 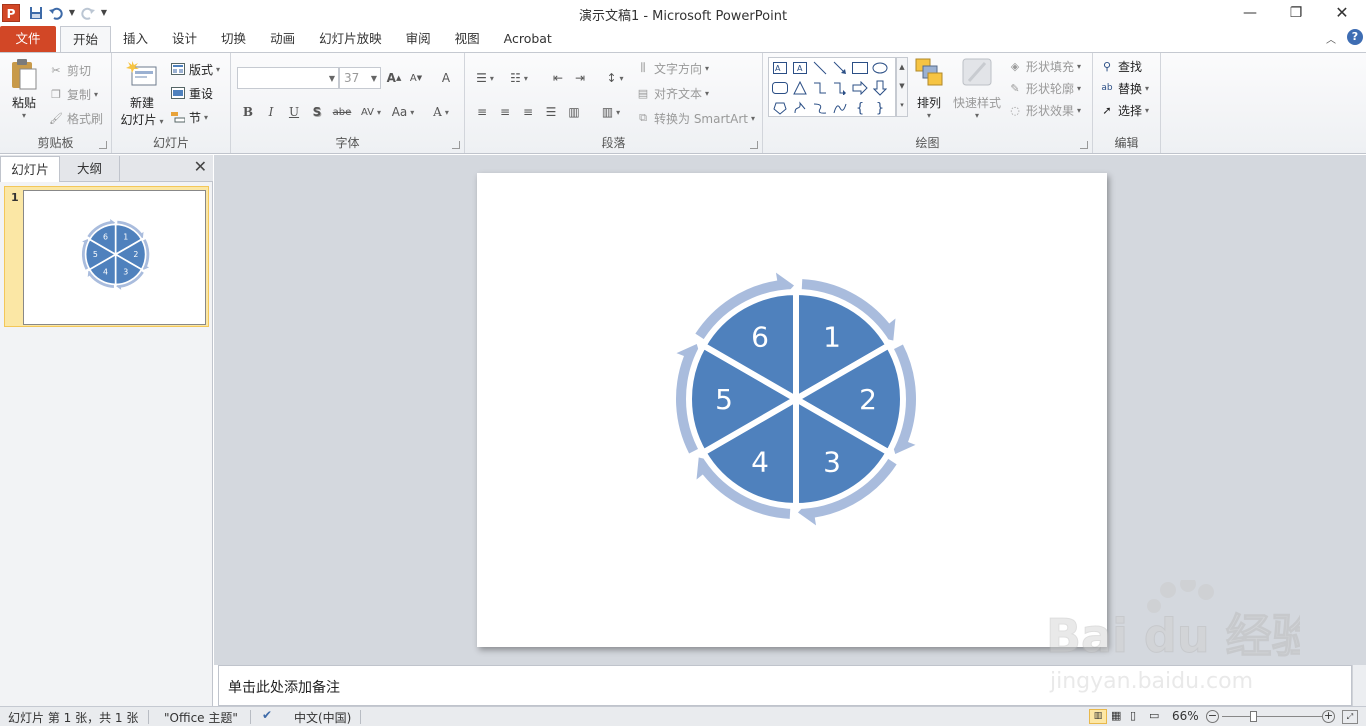 What do you see at coordinates (482, 112) in the screenshot?
I see `align-left-button: ≡` at bounding box center [482, 112].